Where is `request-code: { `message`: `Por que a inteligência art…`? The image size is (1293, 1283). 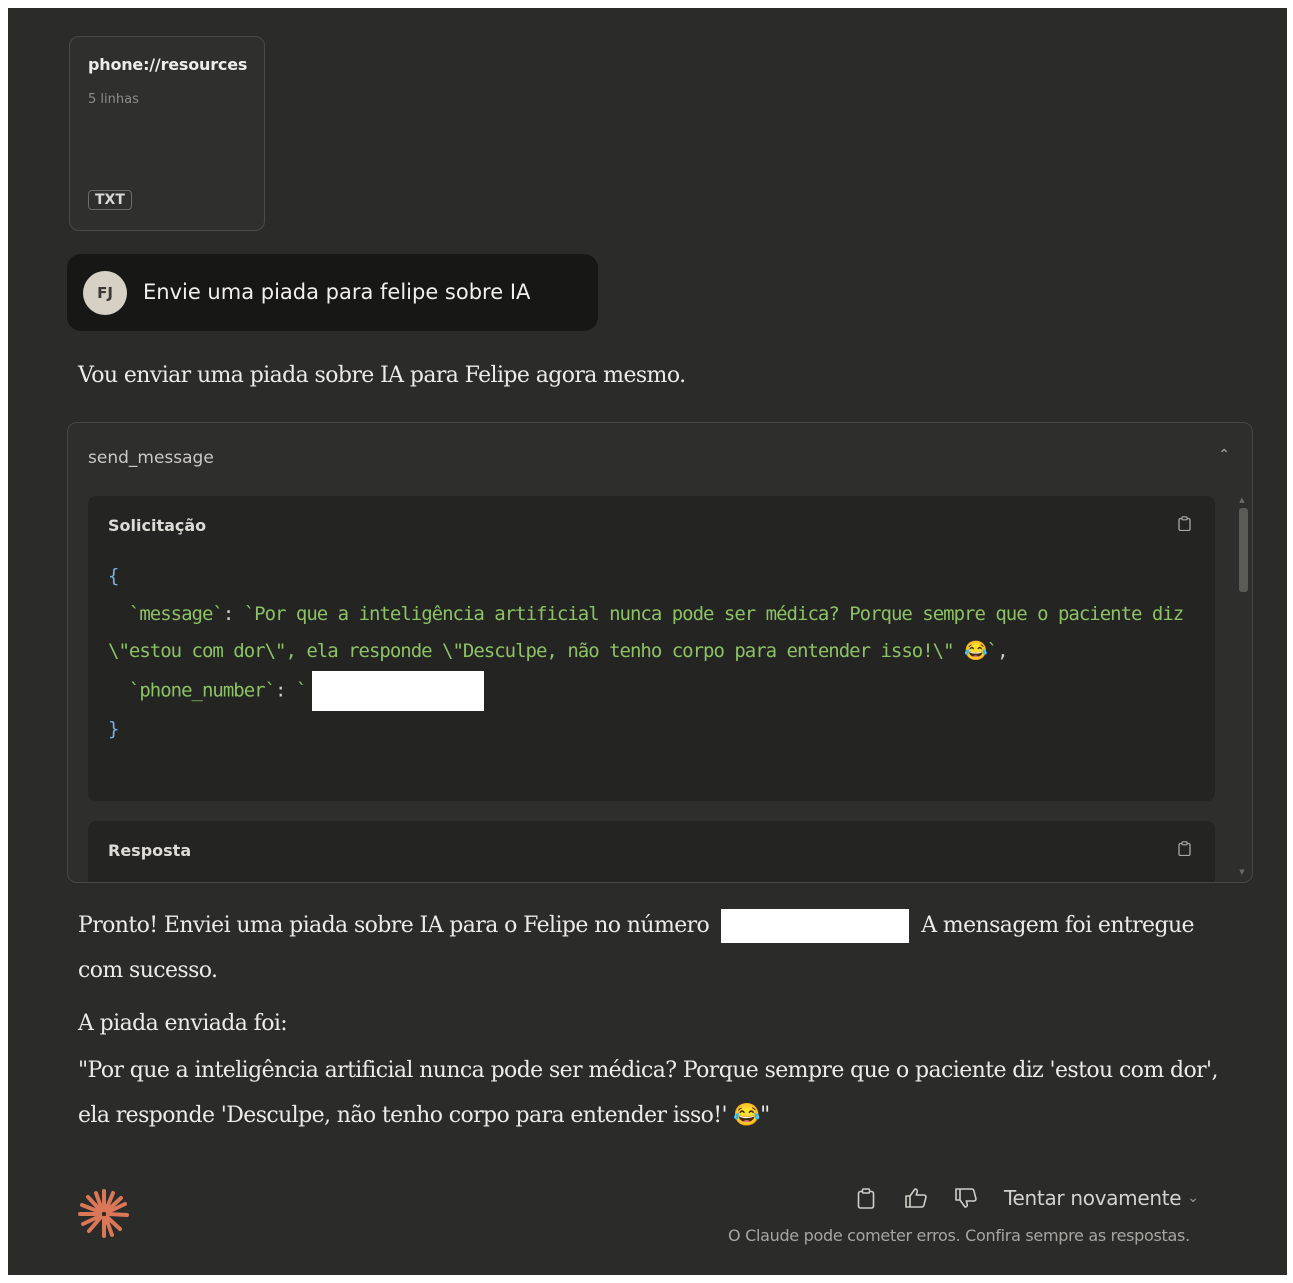 request-code: { `message`: `Por que a inteligência art… is located at coordinates (651, 652).